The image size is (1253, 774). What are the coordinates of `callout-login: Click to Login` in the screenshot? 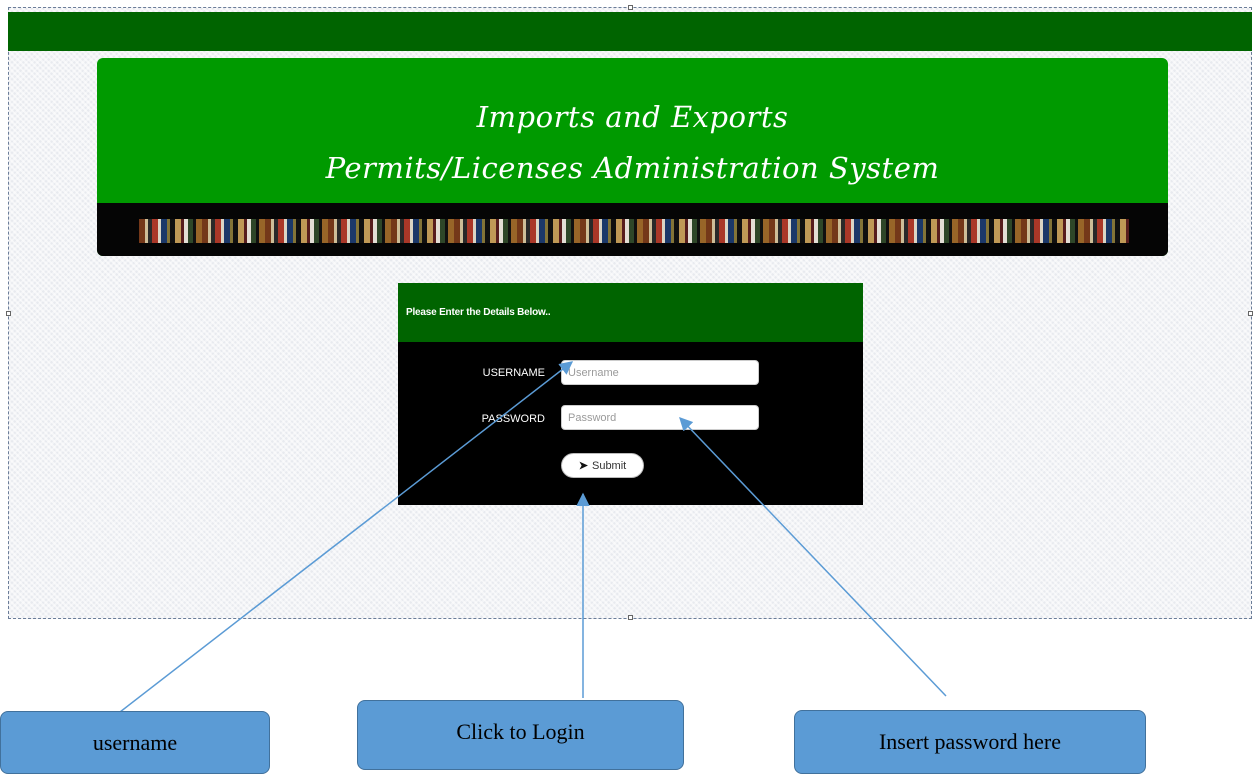 It's located at (520, 735).